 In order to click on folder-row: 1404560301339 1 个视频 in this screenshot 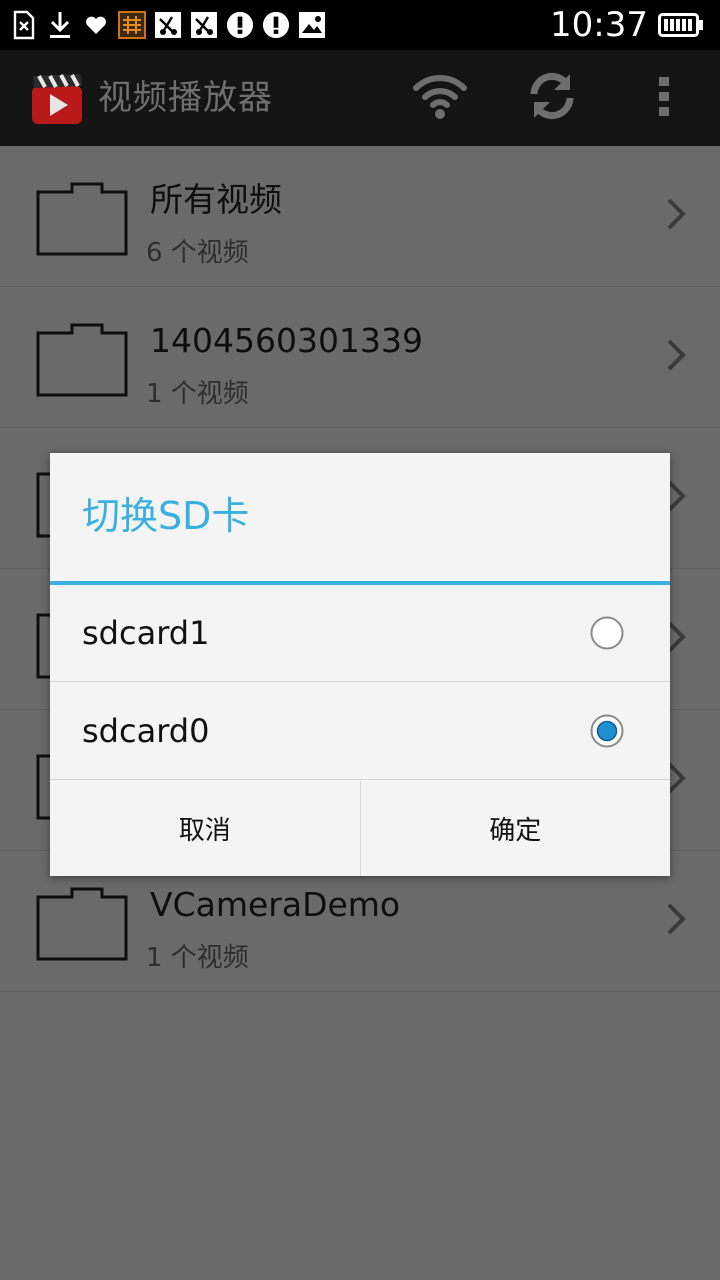, I will do `click(360, 357)`.